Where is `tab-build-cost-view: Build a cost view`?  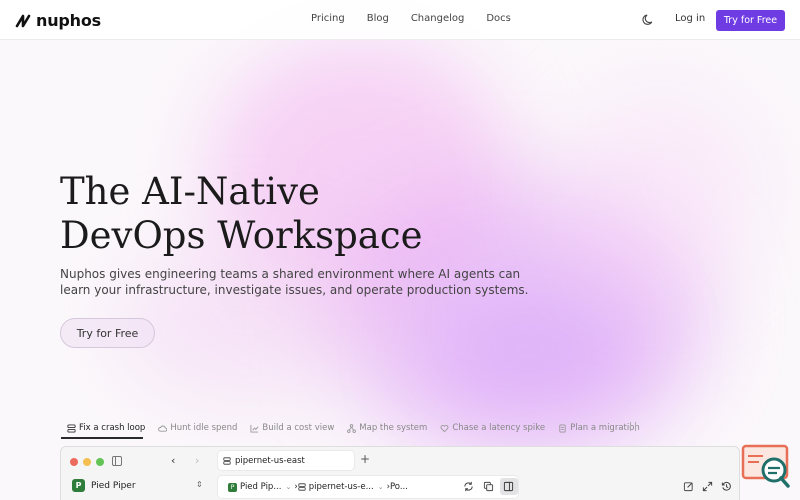 tab-build-cost-view: Build a cost view is located at coordinates (292, 428).